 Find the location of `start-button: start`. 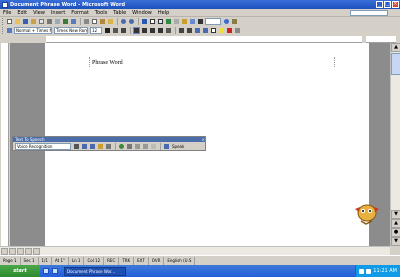

start-button: start is located at coordinates (20, 271).